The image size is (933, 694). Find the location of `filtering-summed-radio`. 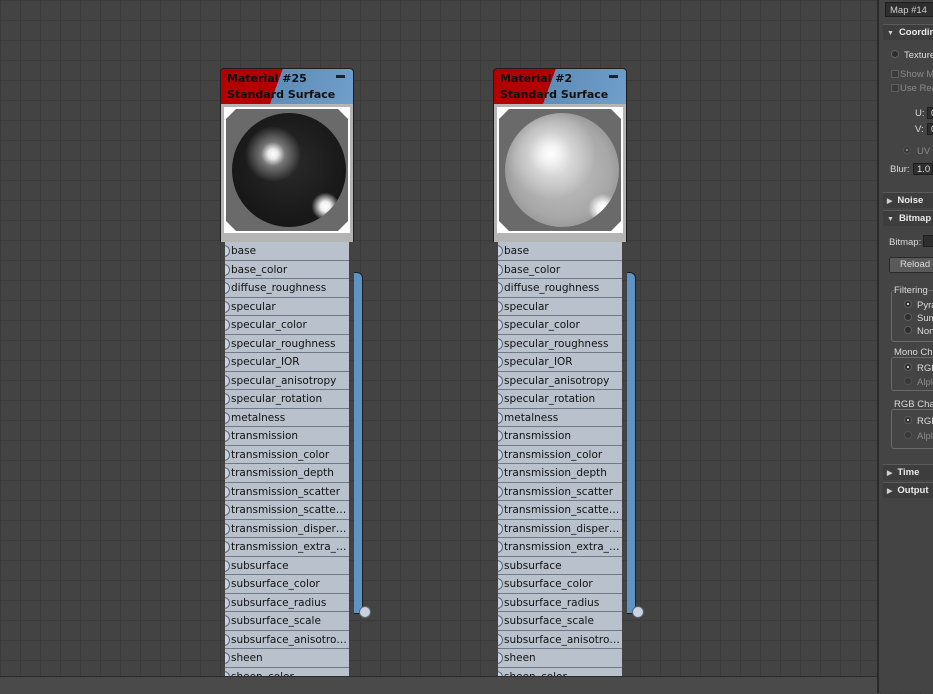

filtering-summed-radio is located at coordinates (908, 317).